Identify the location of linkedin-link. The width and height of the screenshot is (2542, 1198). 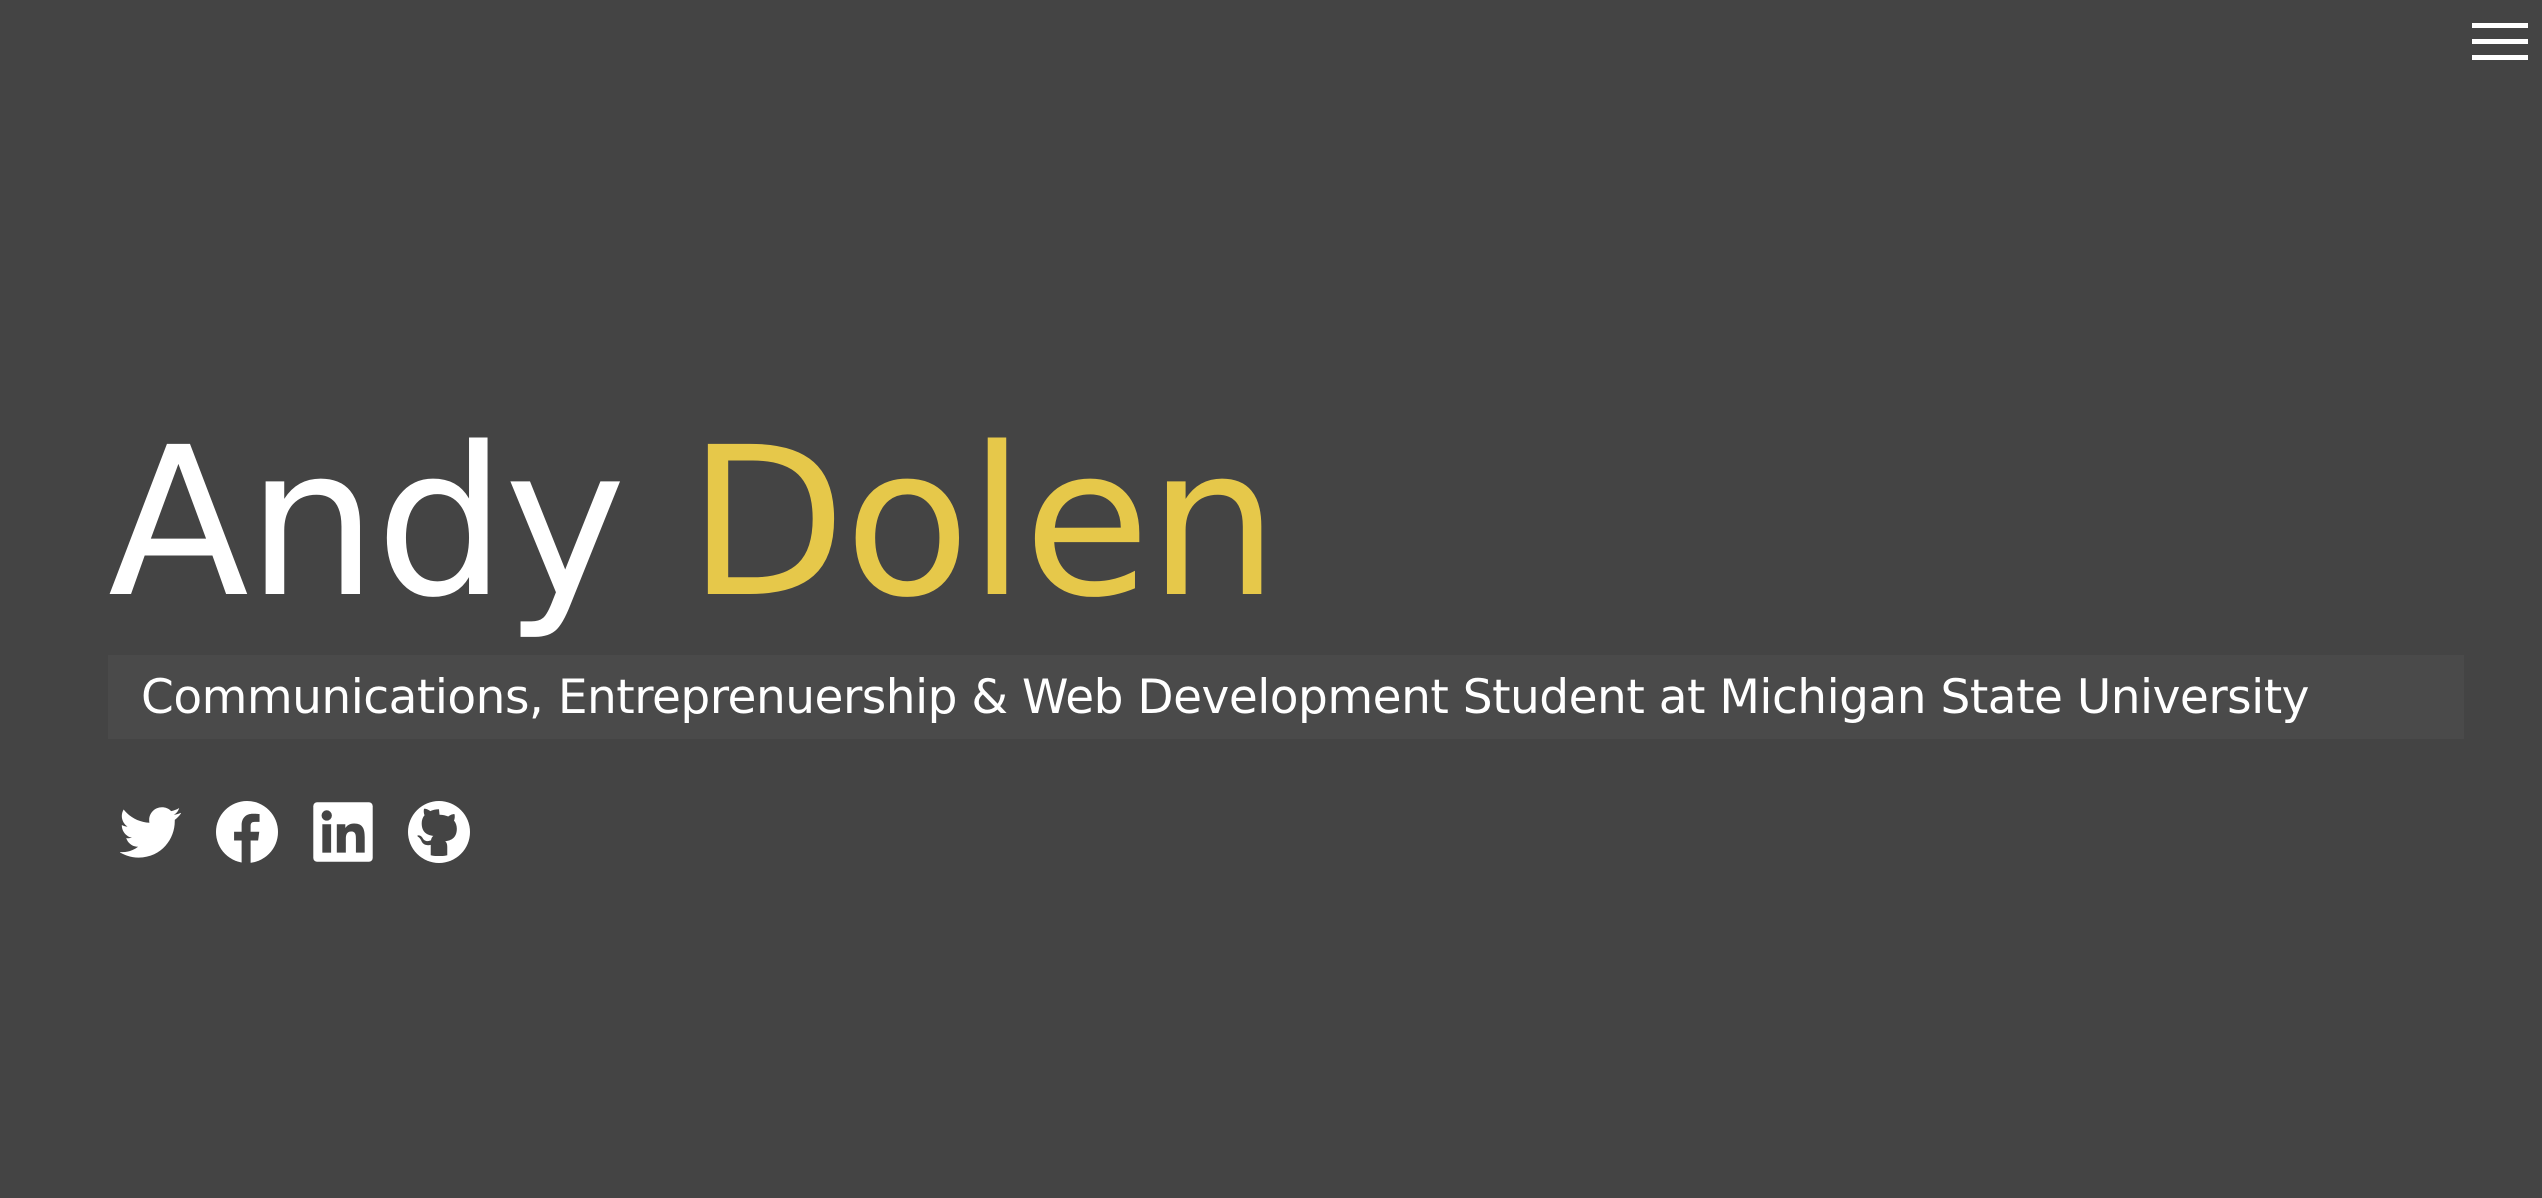
(343, 832).